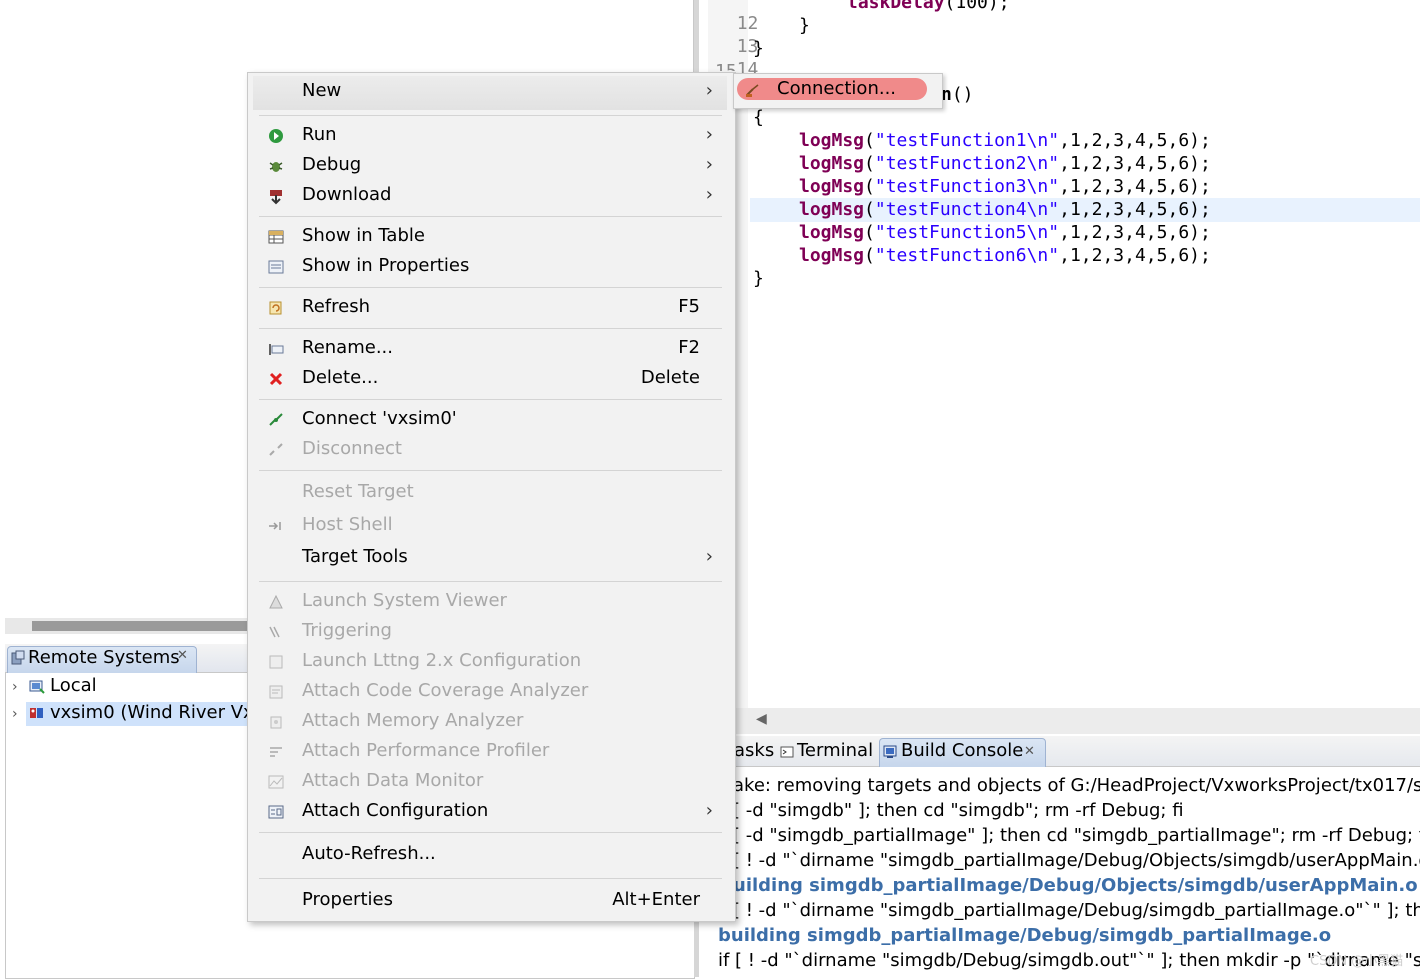 The width and height of the screenshot is (1420, 979). Describe the element at coordinates (752, 90) in the screenshot. I see `connection-icon` at that location.